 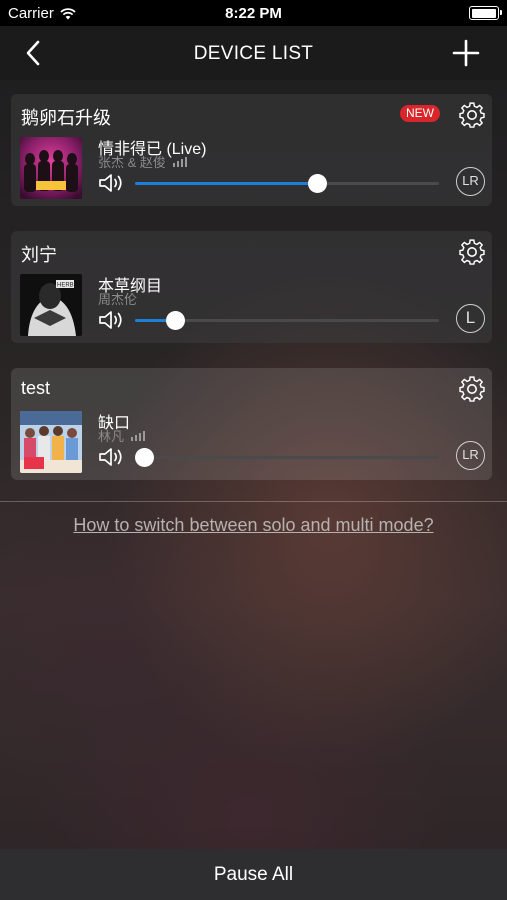 What do you see at coordinates (251, 287) in the screenshot?
I see `device-card: 刘宁 HERB 本草纲目 周杰伦 L` at bounding box center [251, 287].